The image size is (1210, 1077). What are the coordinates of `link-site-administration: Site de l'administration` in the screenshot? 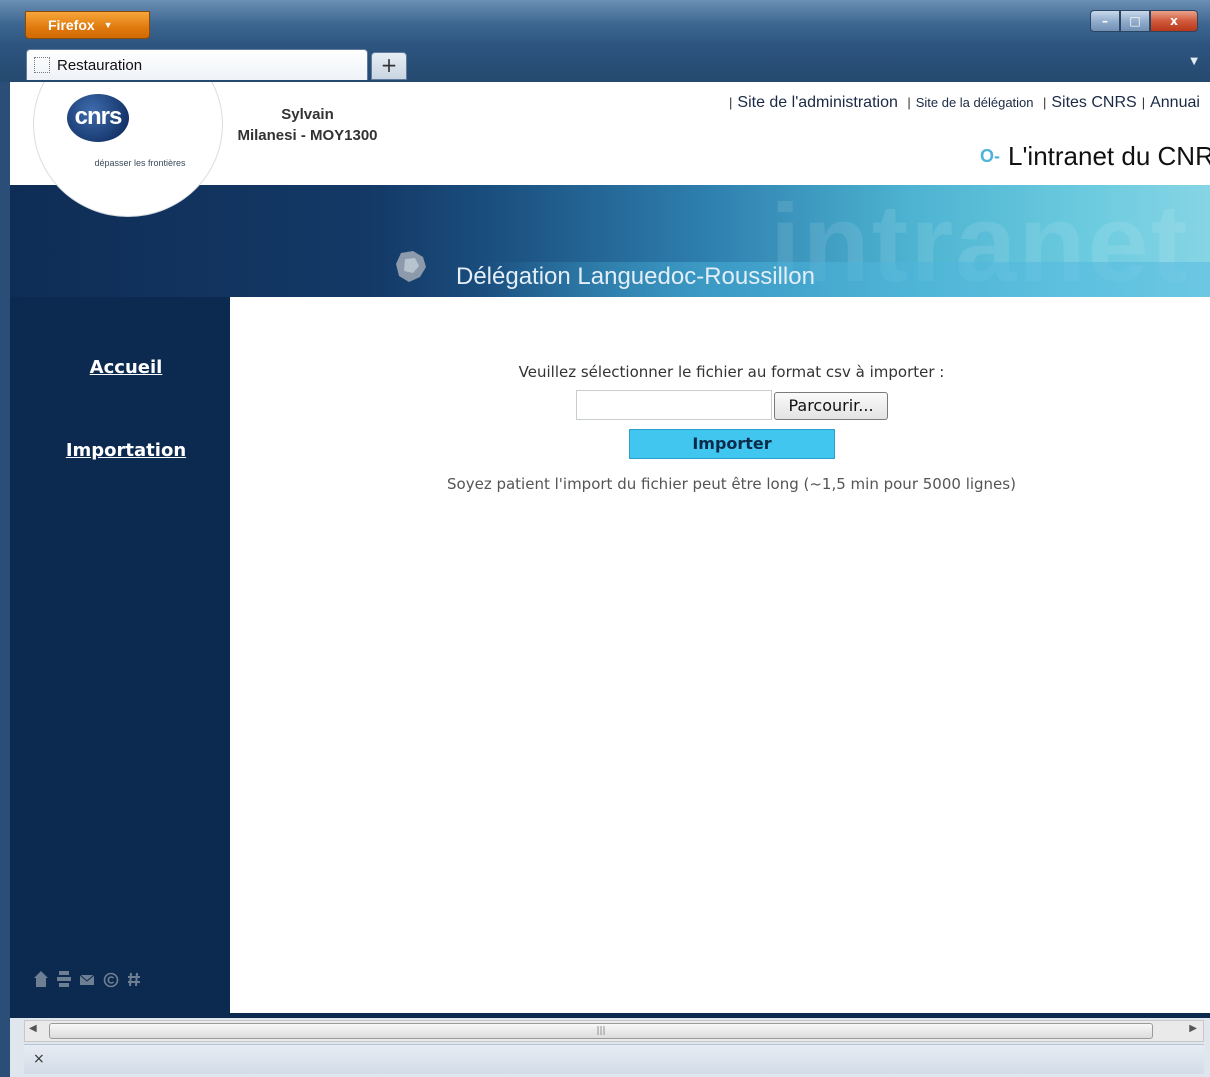 It's located at (817, 102).